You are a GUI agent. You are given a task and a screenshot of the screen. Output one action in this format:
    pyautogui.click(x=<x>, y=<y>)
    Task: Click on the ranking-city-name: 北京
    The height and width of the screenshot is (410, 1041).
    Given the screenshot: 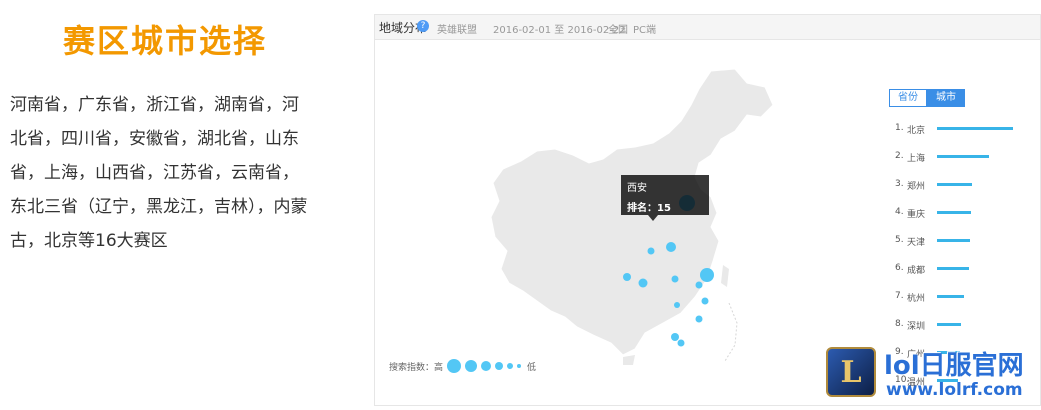 What is the action you would take?
    pyautogui.click(x=916, y=131)
    